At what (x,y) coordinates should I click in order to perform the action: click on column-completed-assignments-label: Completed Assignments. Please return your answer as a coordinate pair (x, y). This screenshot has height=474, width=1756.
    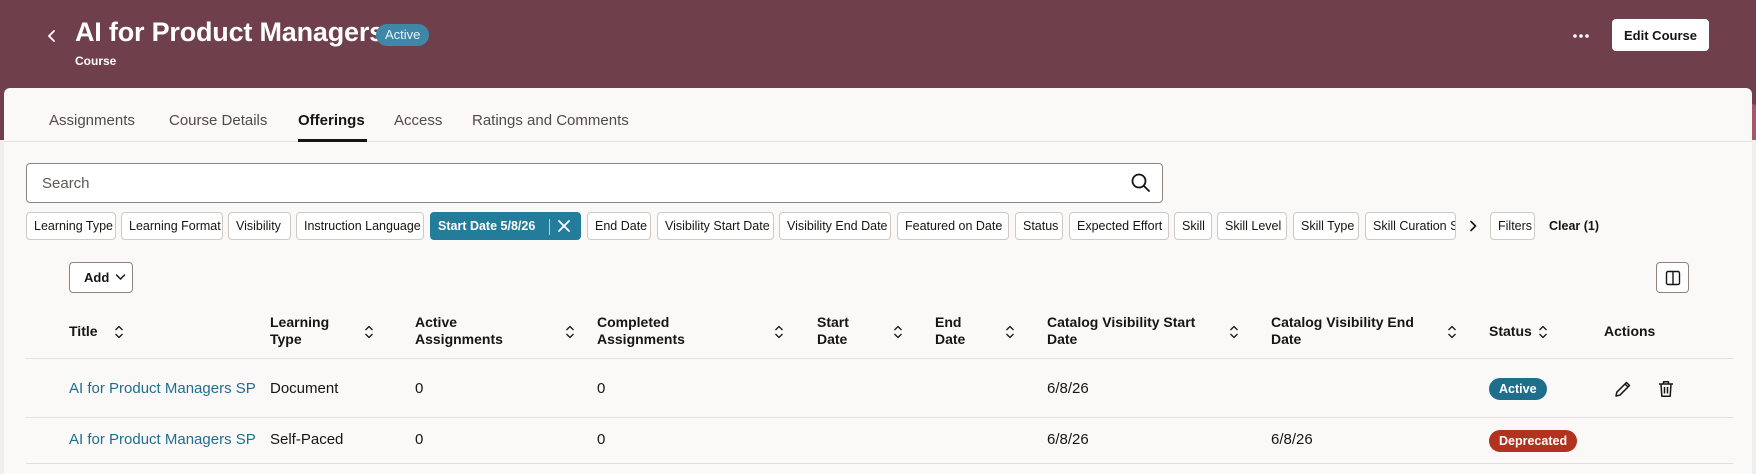
    Looking at the image, I should click on (641, 330).